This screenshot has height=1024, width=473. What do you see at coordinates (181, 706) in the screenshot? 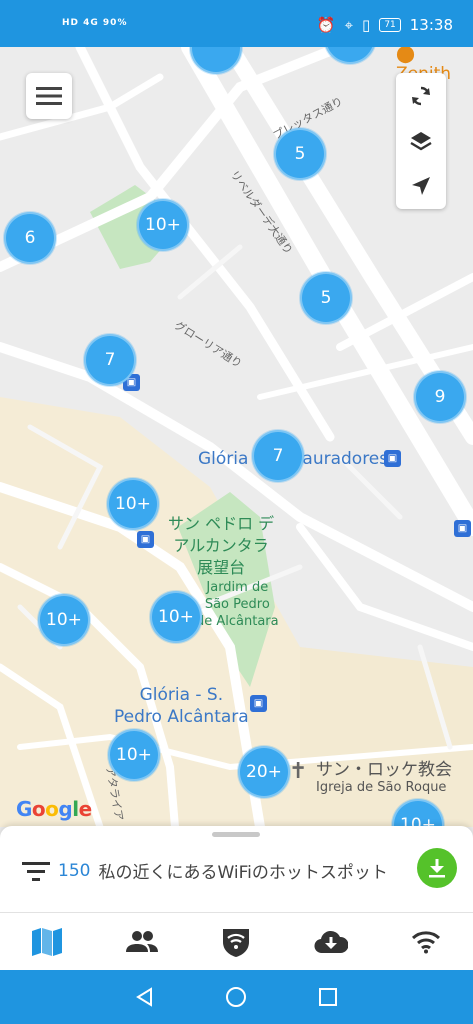
I see `poi-gloria-sp: Glória - S. Pedro Alcântara` at bounding box center [181, 706].